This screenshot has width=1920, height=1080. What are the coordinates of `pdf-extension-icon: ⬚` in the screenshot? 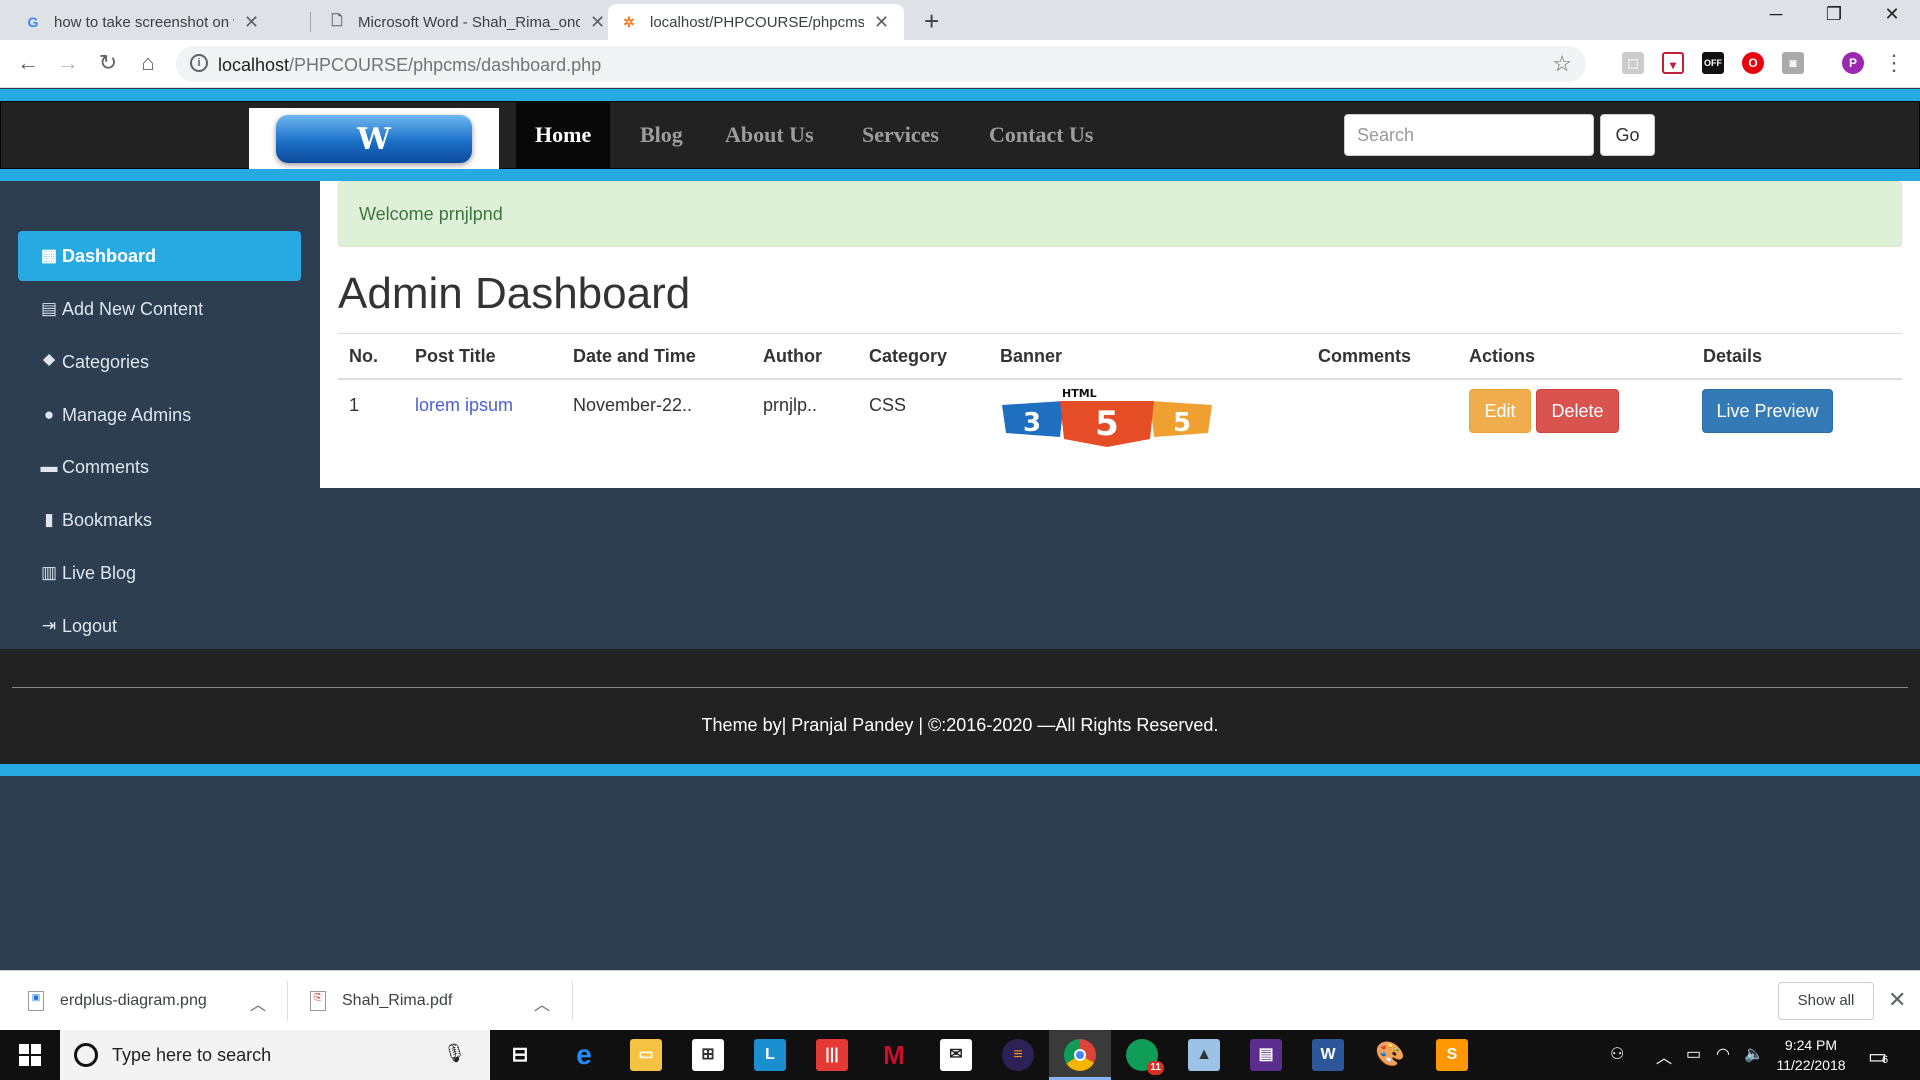 It's located at (1633, 63).